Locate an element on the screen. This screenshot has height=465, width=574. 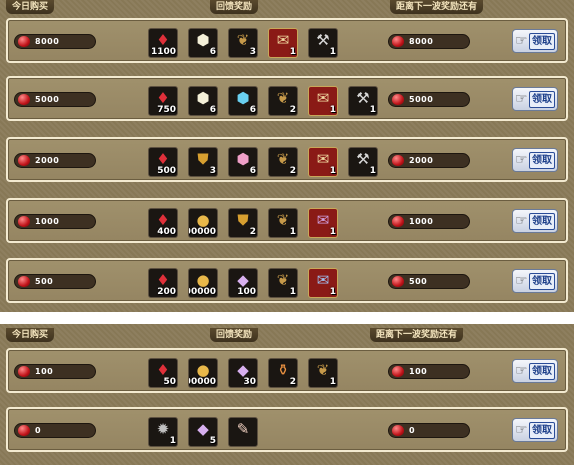
ruby-item: ♦ 1100 is located at coordinates (163, 43).